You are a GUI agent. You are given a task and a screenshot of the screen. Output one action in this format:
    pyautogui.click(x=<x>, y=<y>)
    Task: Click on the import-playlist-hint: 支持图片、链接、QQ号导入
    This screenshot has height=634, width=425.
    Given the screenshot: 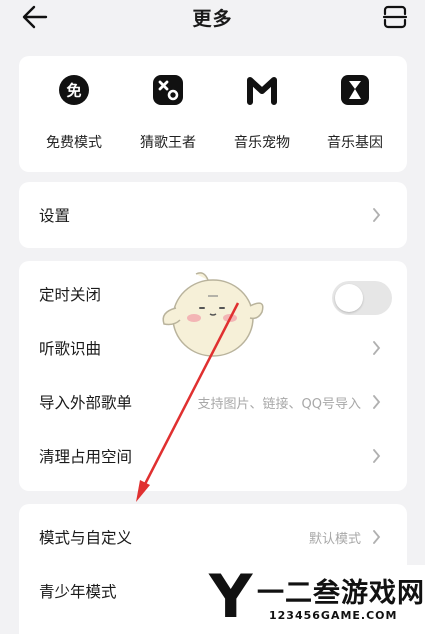 What is the action you would take?
    pyautogui.click(x=279, y=404)
    